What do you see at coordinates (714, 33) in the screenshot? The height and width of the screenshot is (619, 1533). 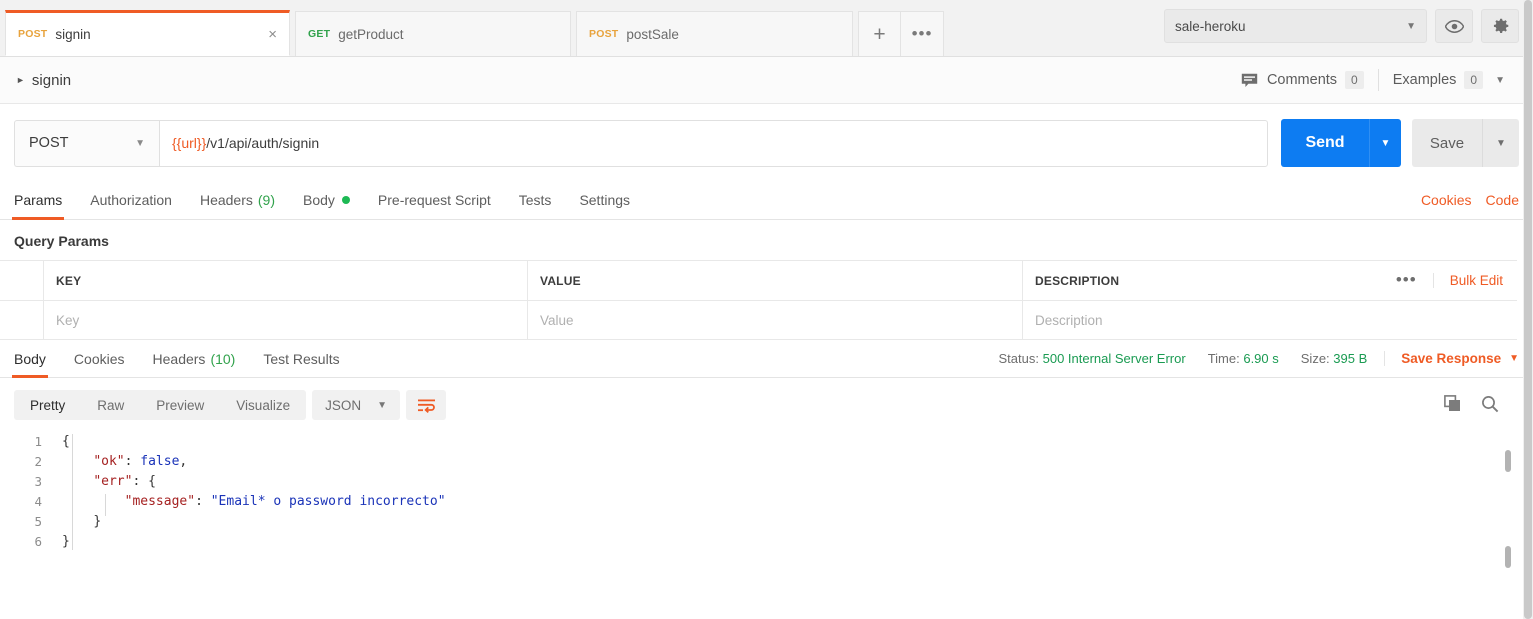 I see `request-tab-postsale: POST postSale` at bounding box center [714, 33].